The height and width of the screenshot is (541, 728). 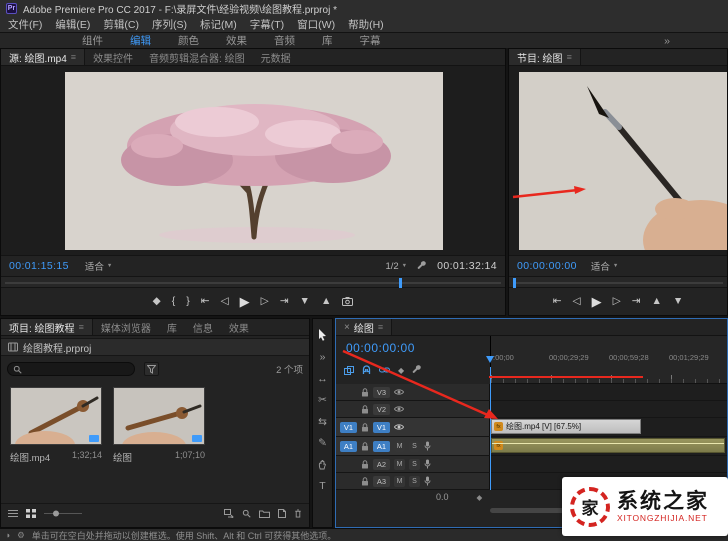 What do you see at coordinates (384, 370) in the screenshot?
I see `linked-selection-icon` at bounding box center [384, 370].